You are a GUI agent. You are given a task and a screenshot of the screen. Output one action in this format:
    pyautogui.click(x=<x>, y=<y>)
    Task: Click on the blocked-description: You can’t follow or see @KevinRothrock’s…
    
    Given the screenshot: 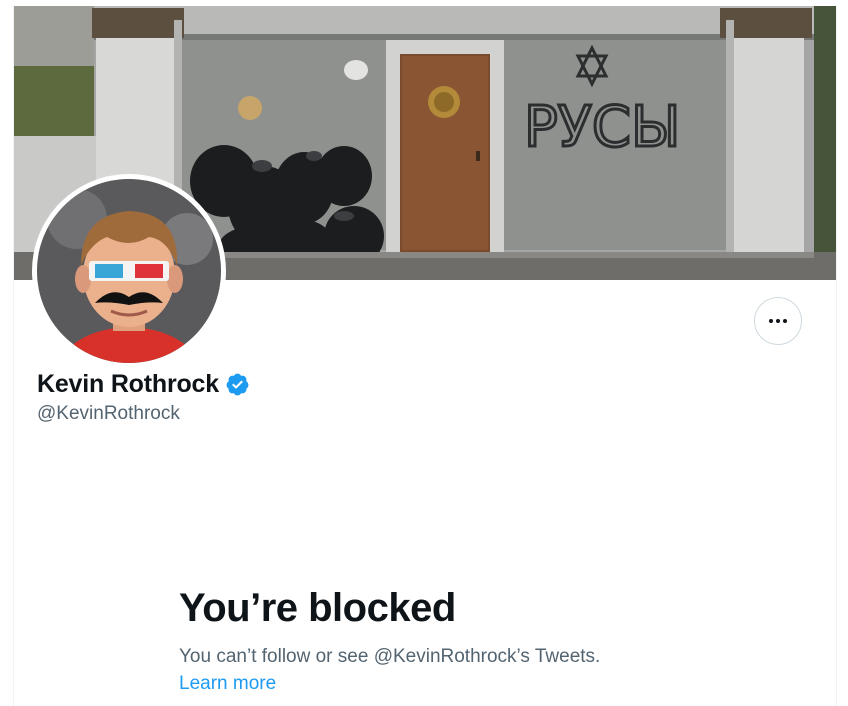 What is the action you would take?
    pyautogui.click(x=390, y=656)
    